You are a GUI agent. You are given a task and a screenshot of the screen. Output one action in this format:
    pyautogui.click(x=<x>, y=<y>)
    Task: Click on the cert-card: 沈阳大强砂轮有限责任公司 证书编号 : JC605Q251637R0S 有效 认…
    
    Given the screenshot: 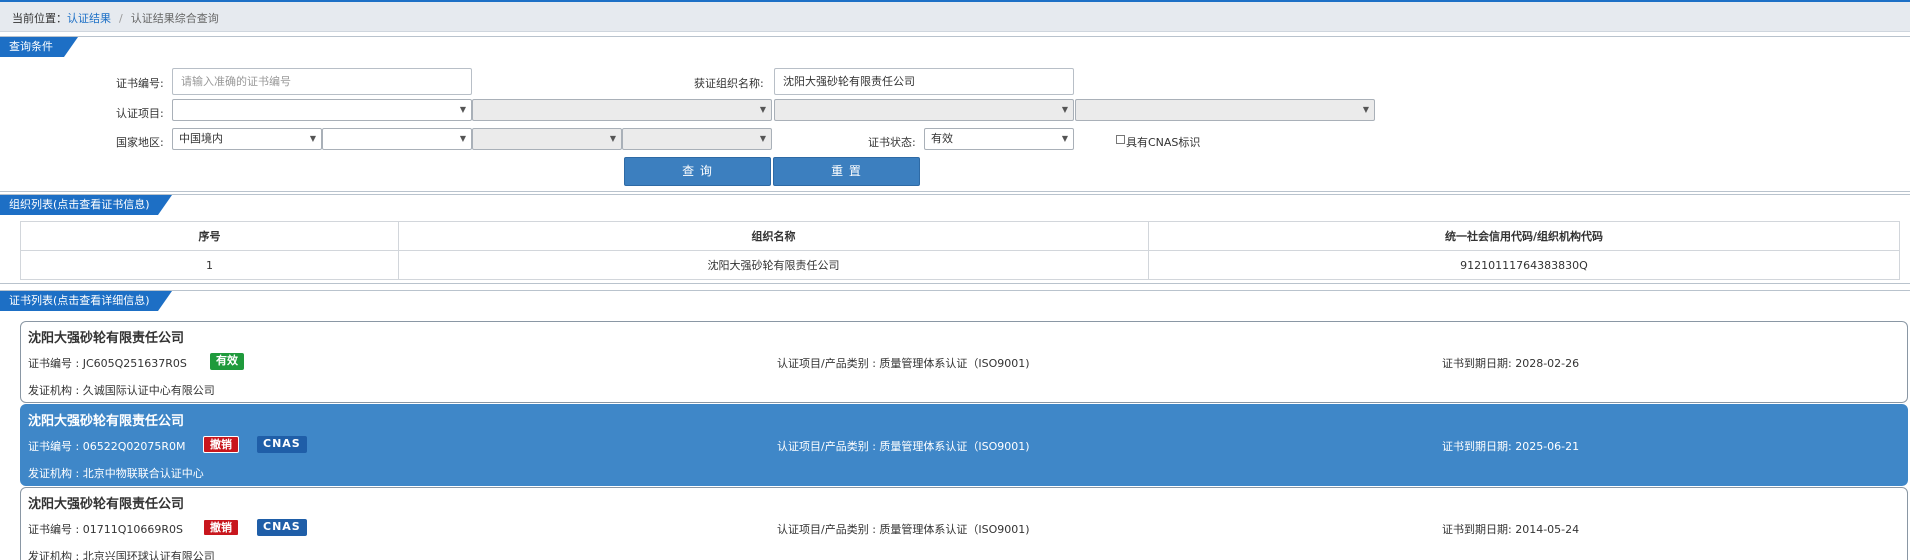 What is the action you would take?
    pyautogui.click(x=964, y=362)
    